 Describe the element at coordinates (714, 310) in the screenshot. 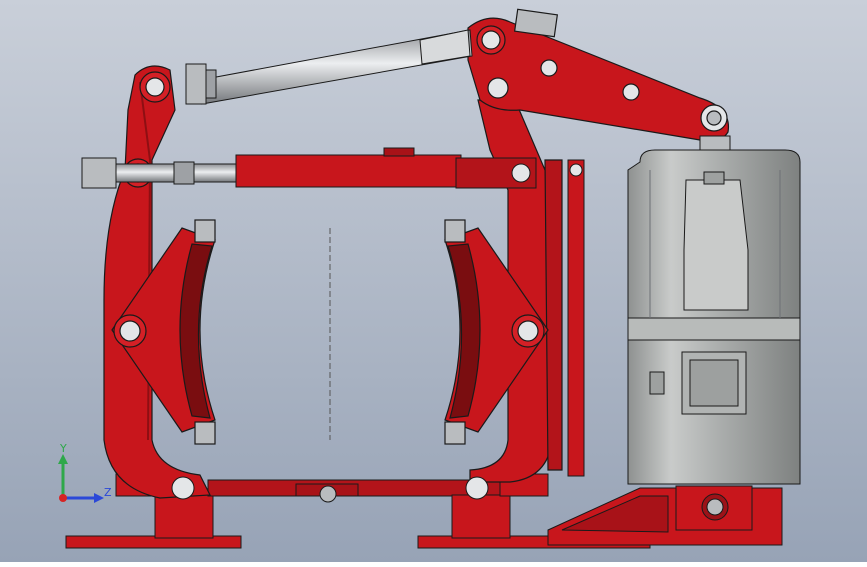

I see `hydraulic-thruster` at that location.